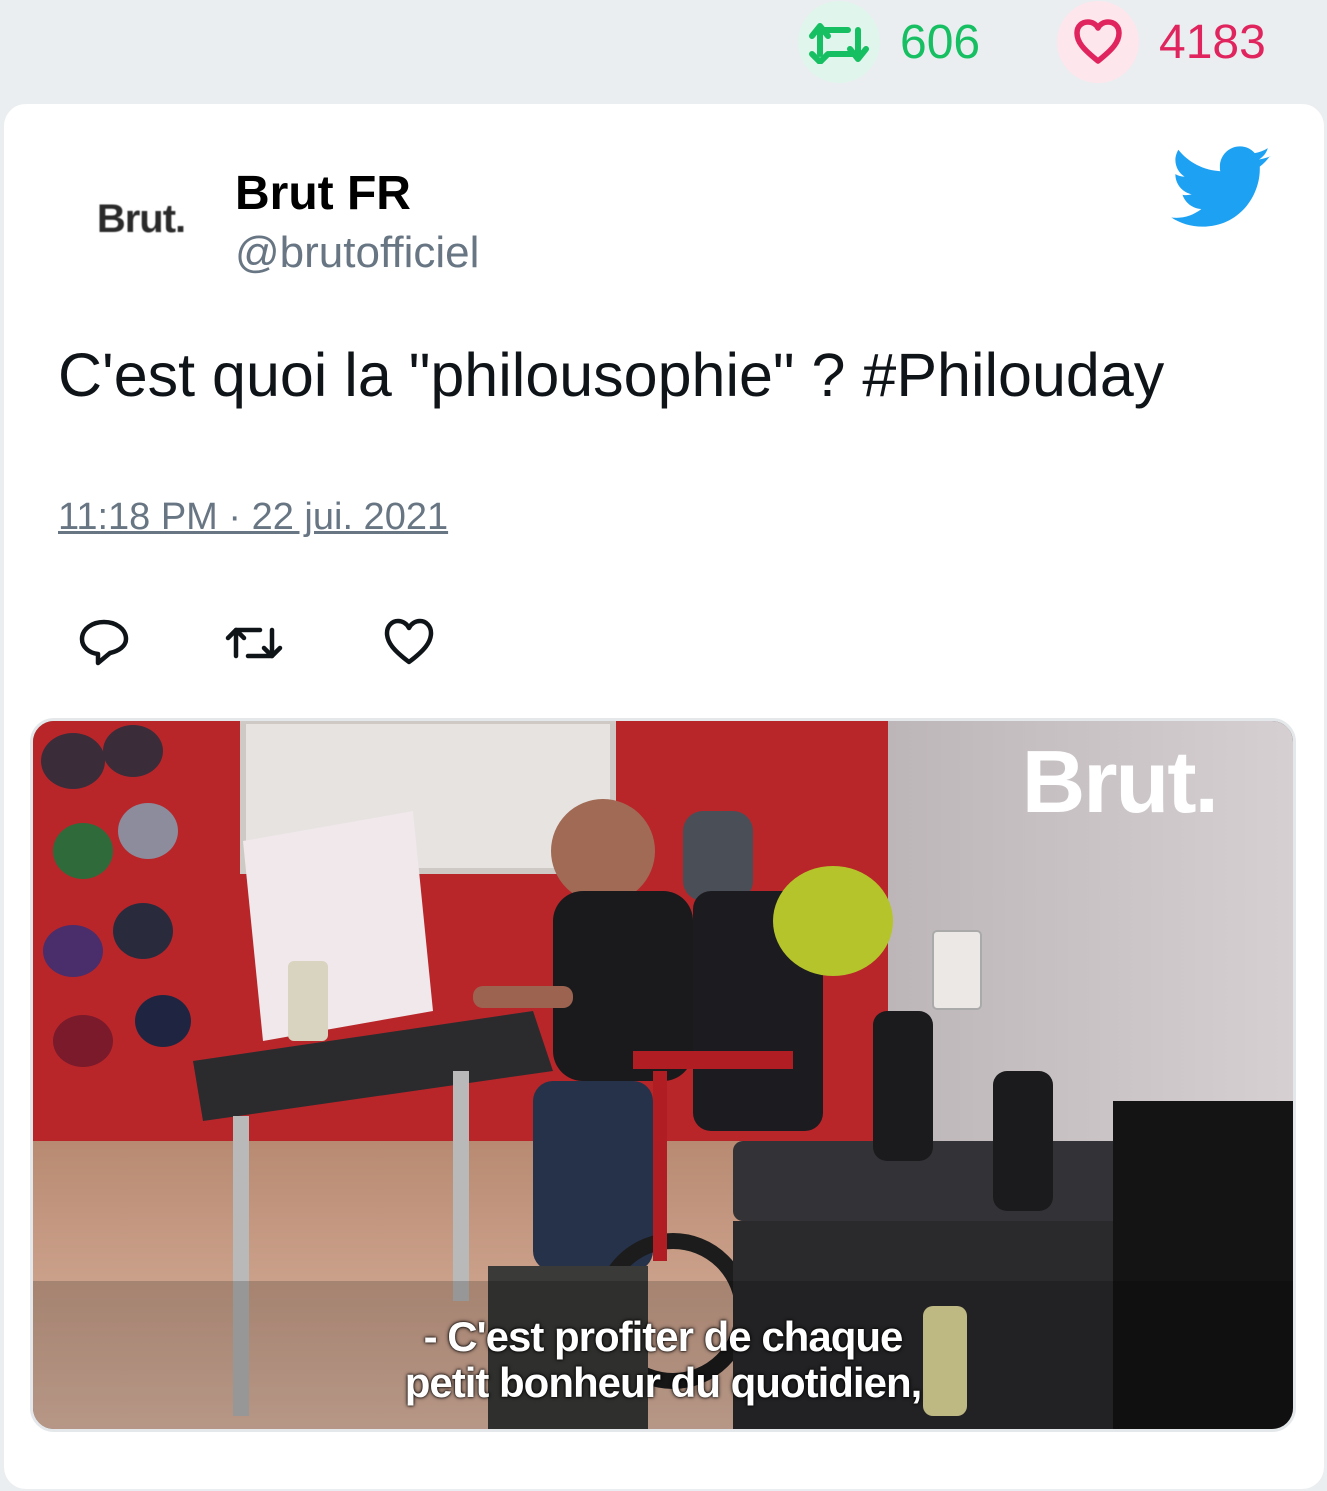  What do you see at coordinates (1222, 188) in the screenshot?
I see `twitter-bird-icon` at bounding box center [1222, 188].